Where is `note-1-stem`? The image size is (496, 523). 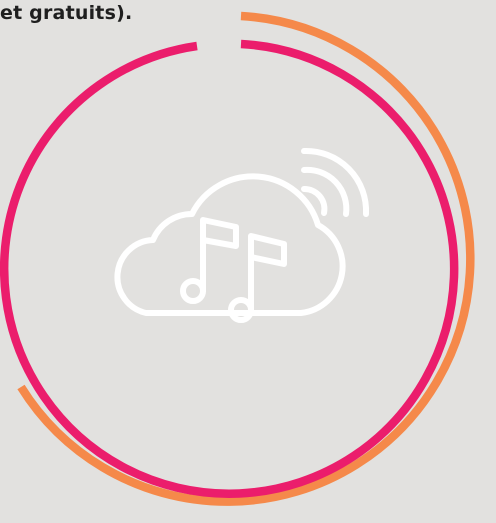 note-1-stem is located at coordinates (219, 255).